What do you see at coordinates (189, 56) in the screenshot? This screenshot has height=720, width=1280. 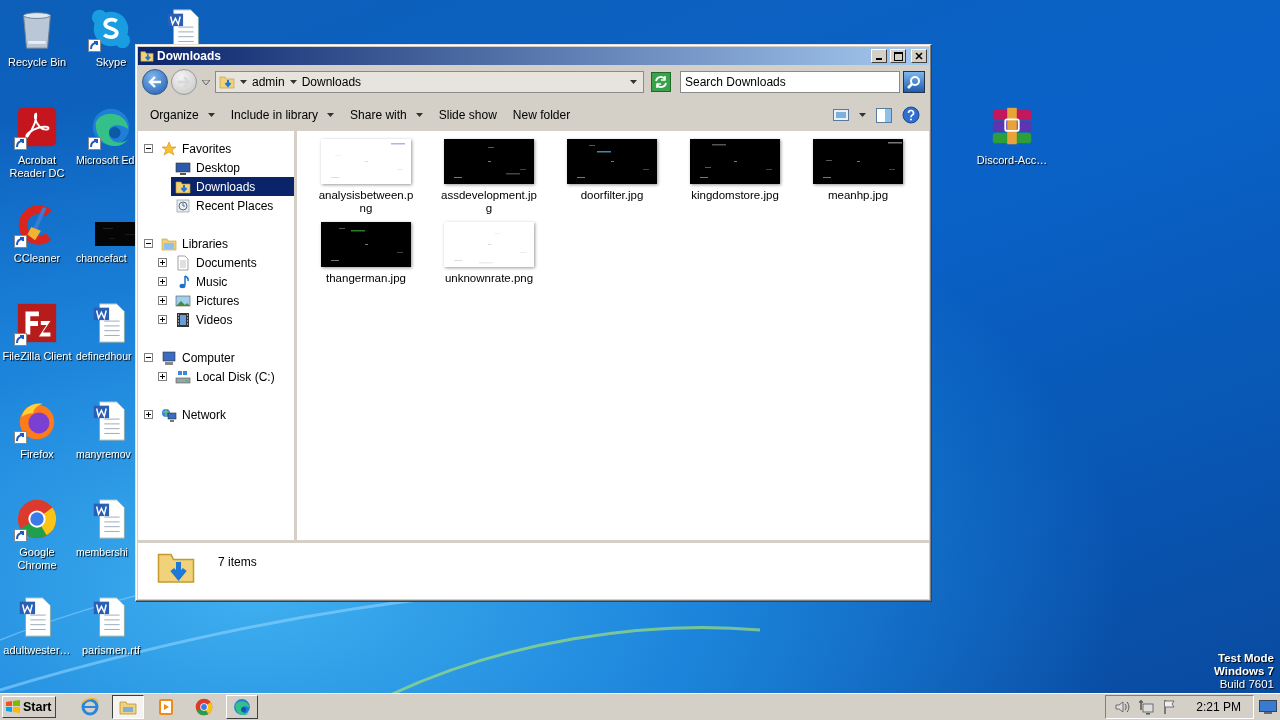 I see `window-title: Downloads` at bounding box center [189, 56].